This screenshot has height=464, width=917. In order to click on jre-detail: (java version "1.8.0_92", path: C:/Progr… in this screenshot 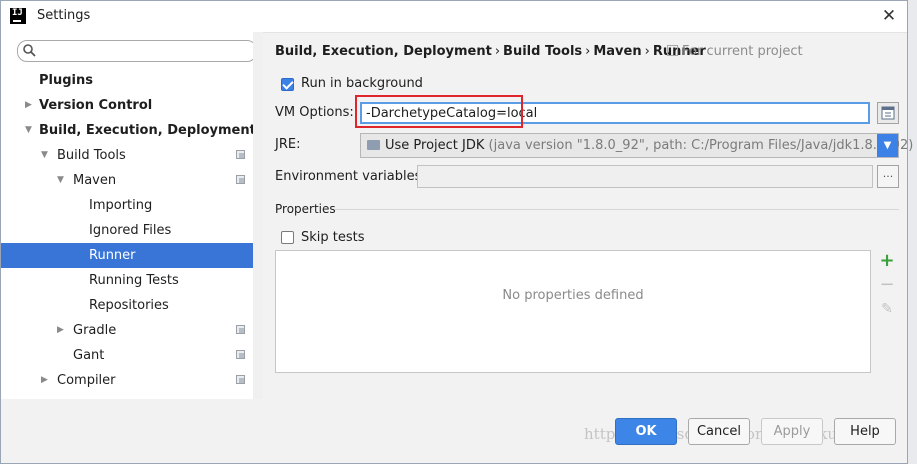, I will do `click(701, 145)`.